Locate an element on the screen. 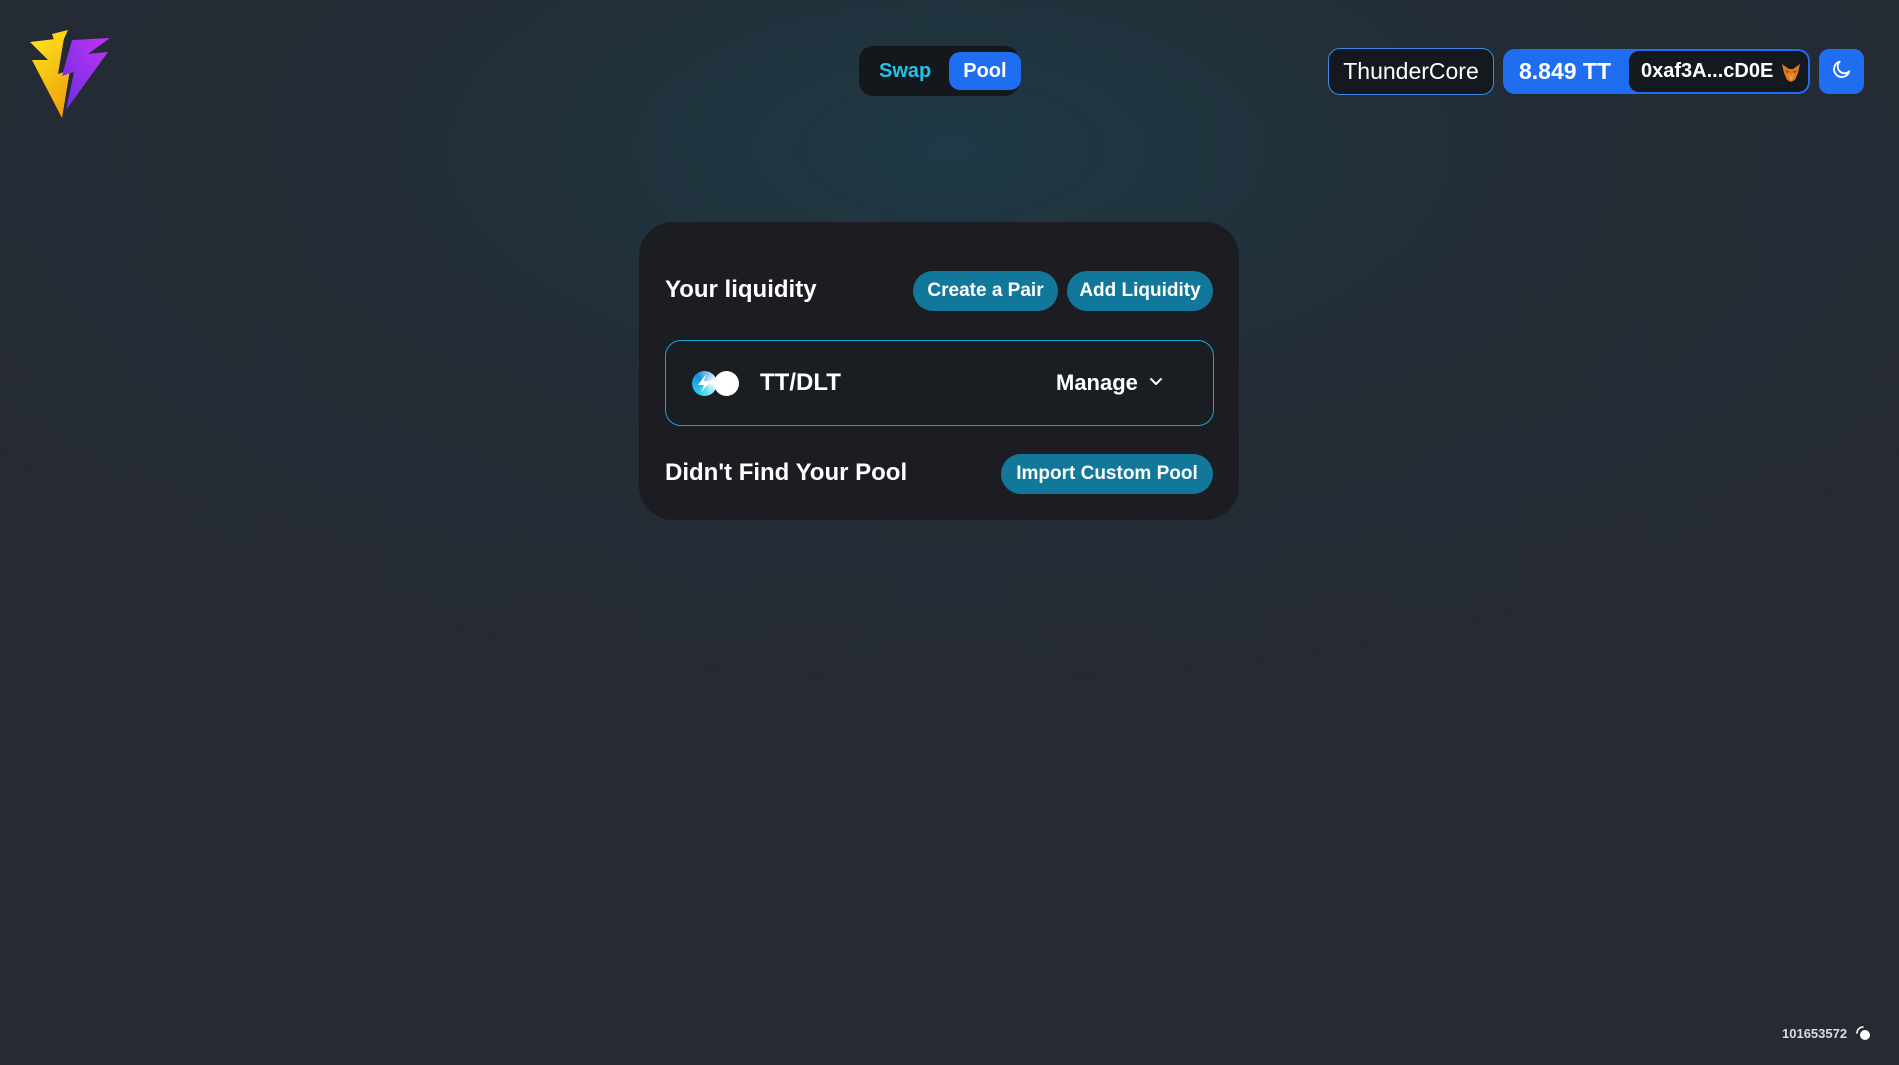  block-sync-icon is located at coordinates (1863, 1033).